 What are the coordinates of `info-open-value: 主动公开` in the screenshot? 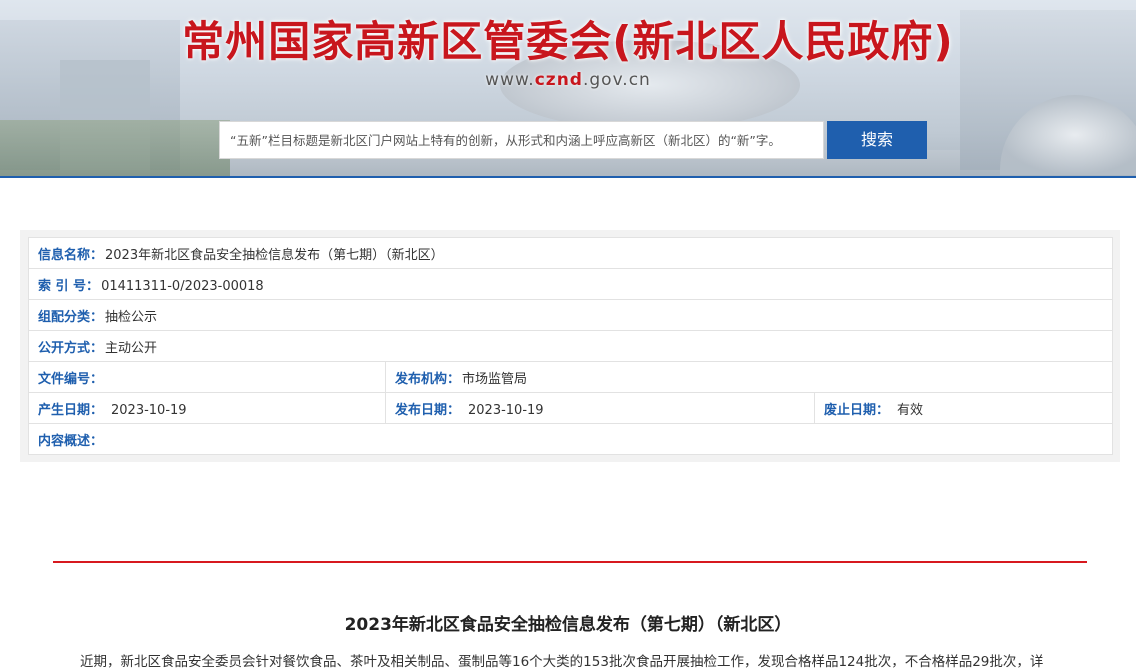 It's located at (131, 348).